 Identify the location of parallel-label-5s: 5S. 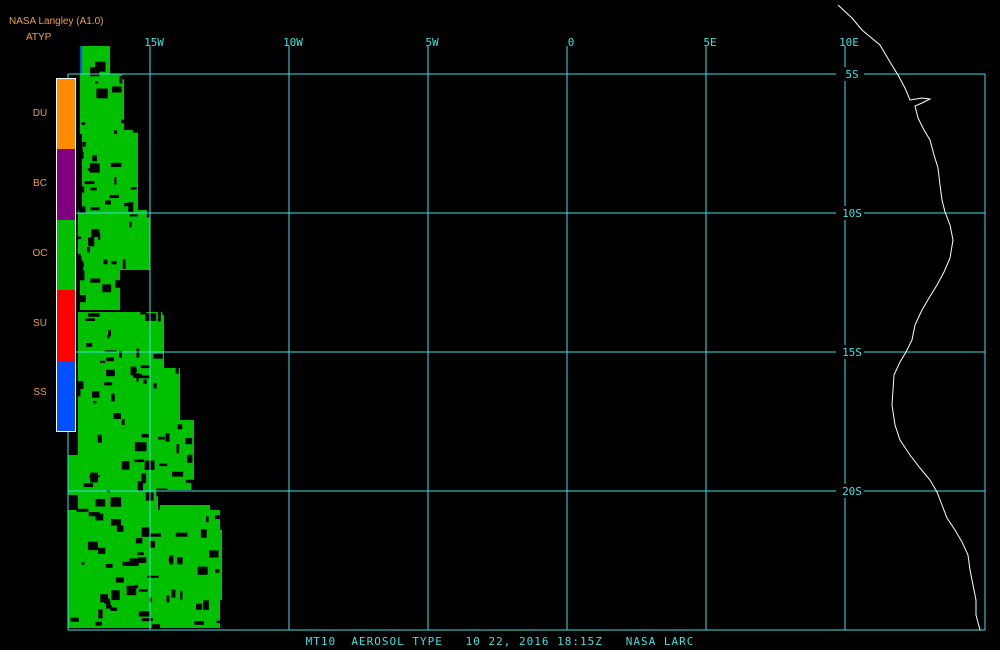
(851, 74).